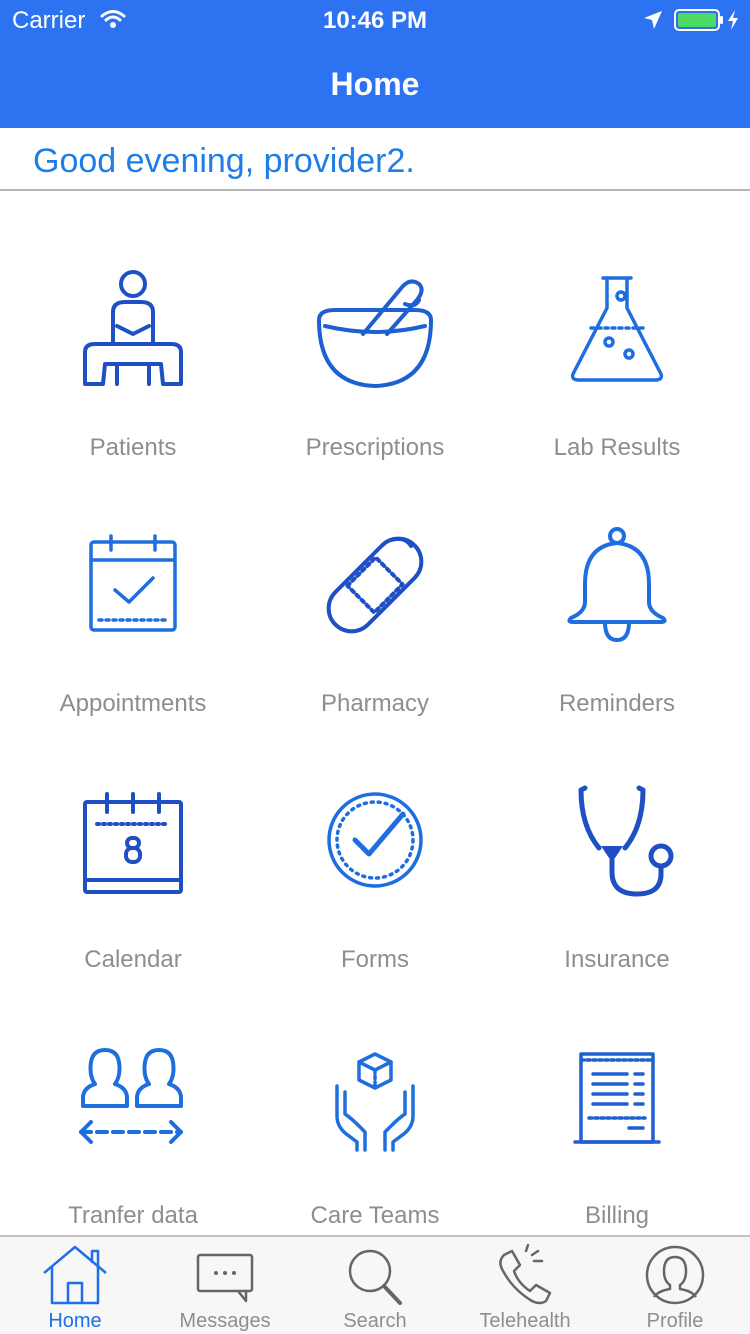  What do you see at coordinates (375, 585) in the screenshot?
I see `bandage-icon` at bounding box center [375, 585].